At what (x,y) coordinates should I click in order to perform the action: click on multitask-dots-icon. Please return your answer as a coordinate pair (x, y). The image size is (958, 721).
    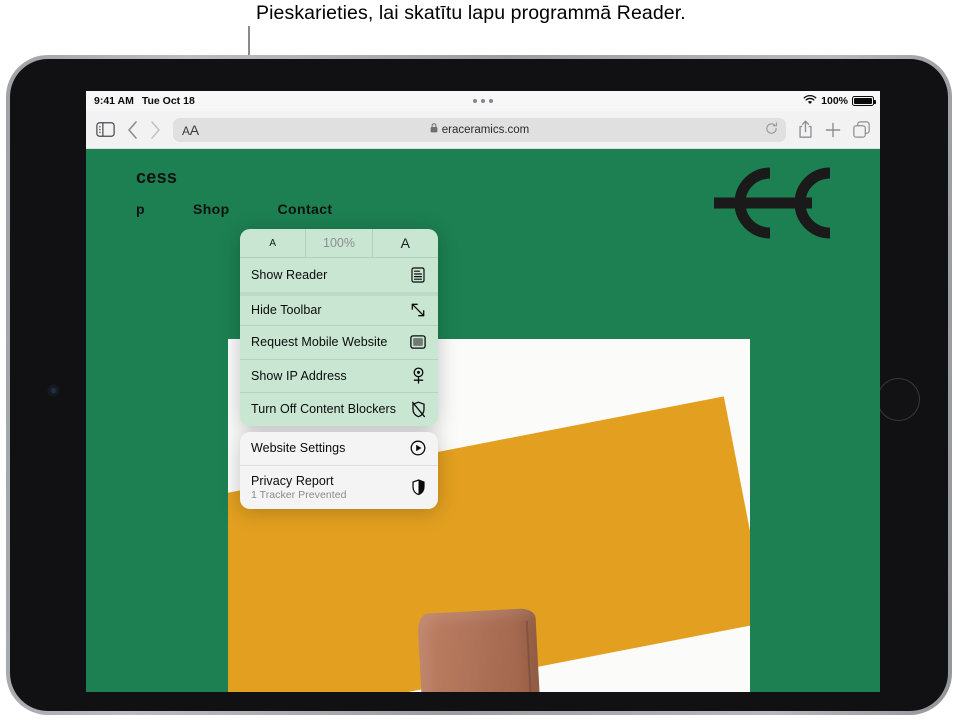
    Looking at the image, I should click on (483, 101).